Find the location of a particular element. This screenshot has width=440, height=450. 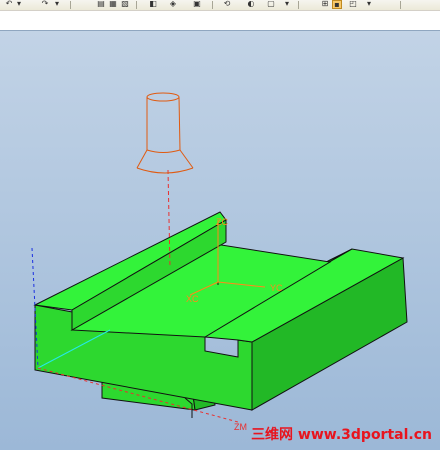

axis-label-yc: YC is located at coordinates (276, 288).